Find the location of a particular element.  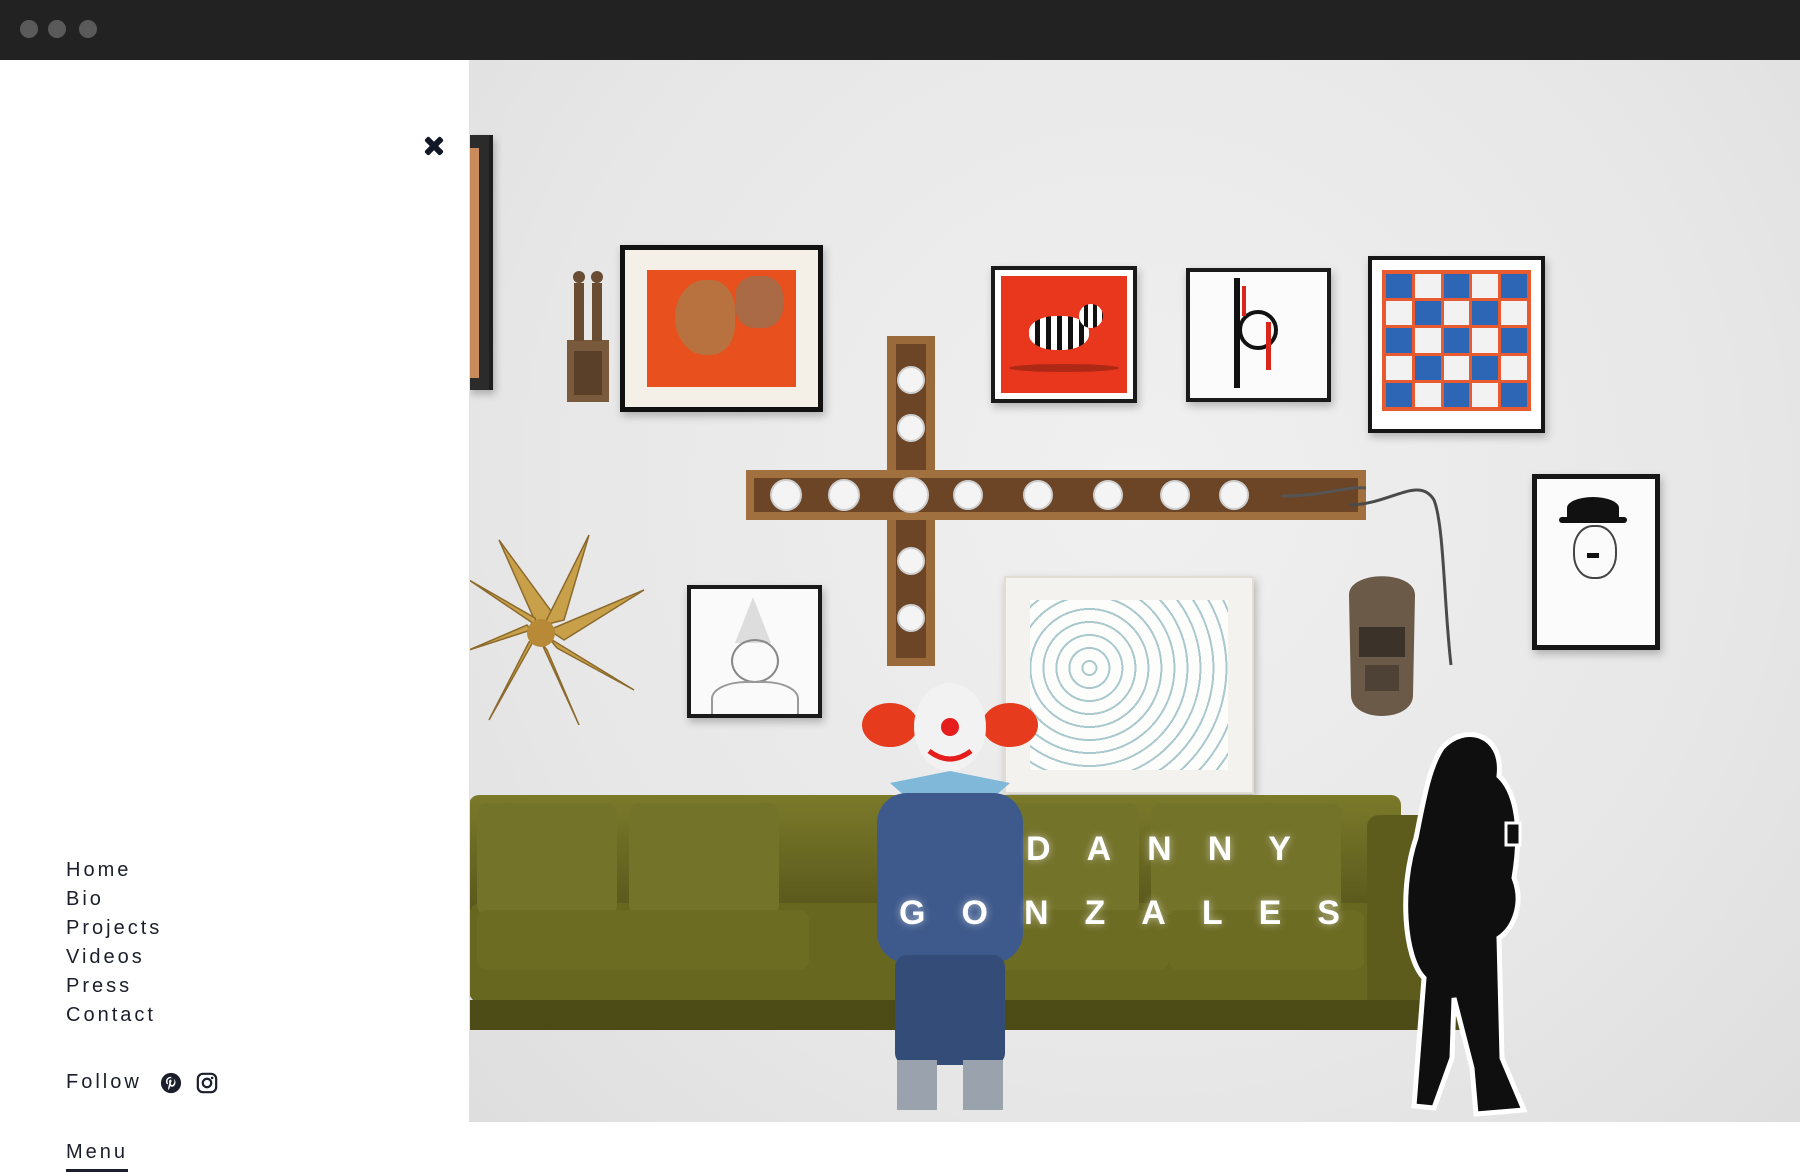

main-nav: Home Bio Projects Videos Press Contact is located at coordinates (114, 943).